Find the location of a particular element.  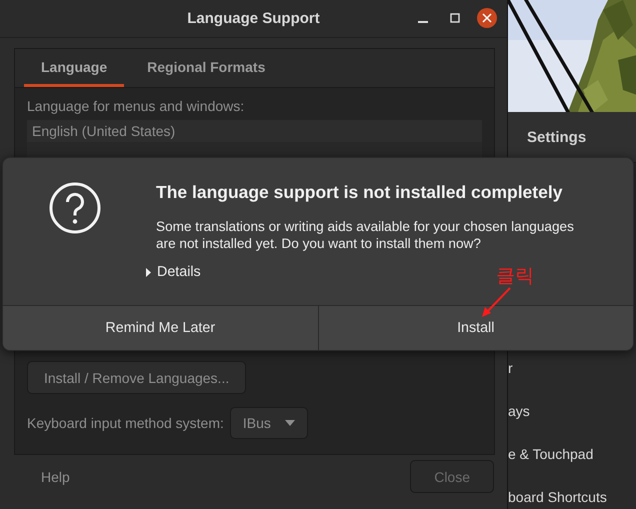

question-icon is located at coordinates (75, 208).